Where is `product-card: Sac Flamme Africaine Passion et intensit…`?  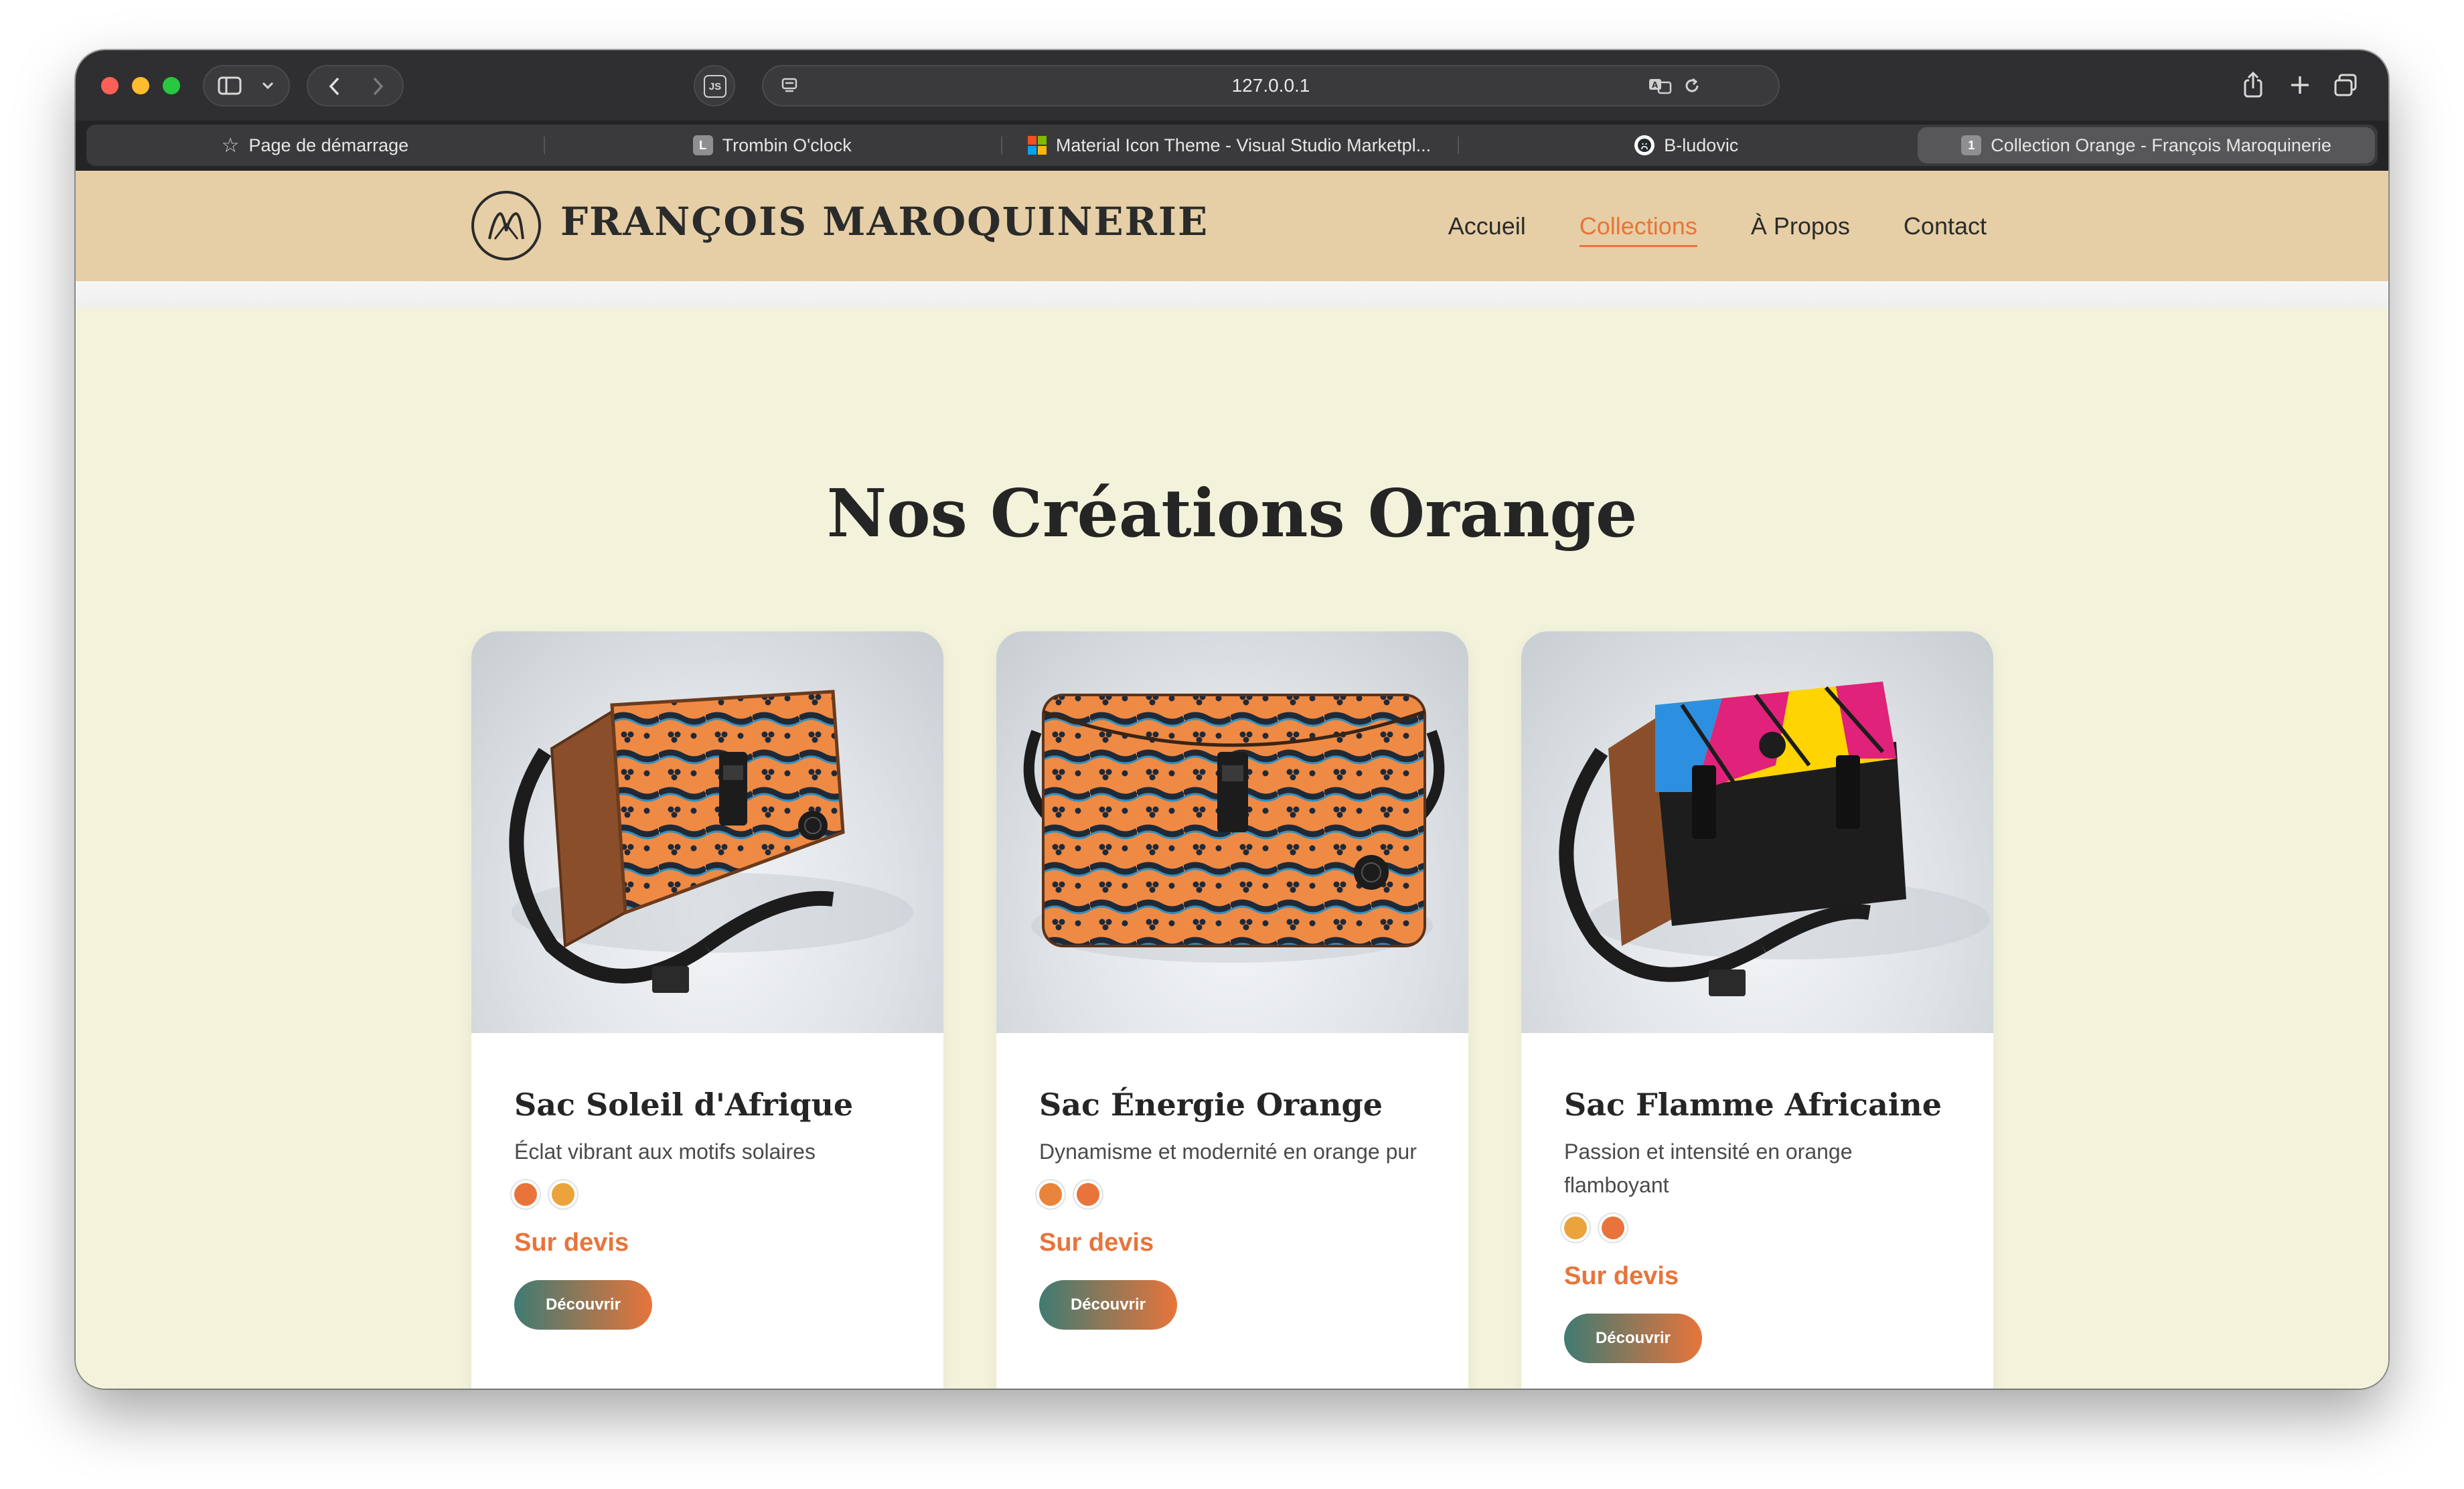 product-card: Sac Flamme Africaine Passion et intensit… is located at coordinates (1757, 1010).